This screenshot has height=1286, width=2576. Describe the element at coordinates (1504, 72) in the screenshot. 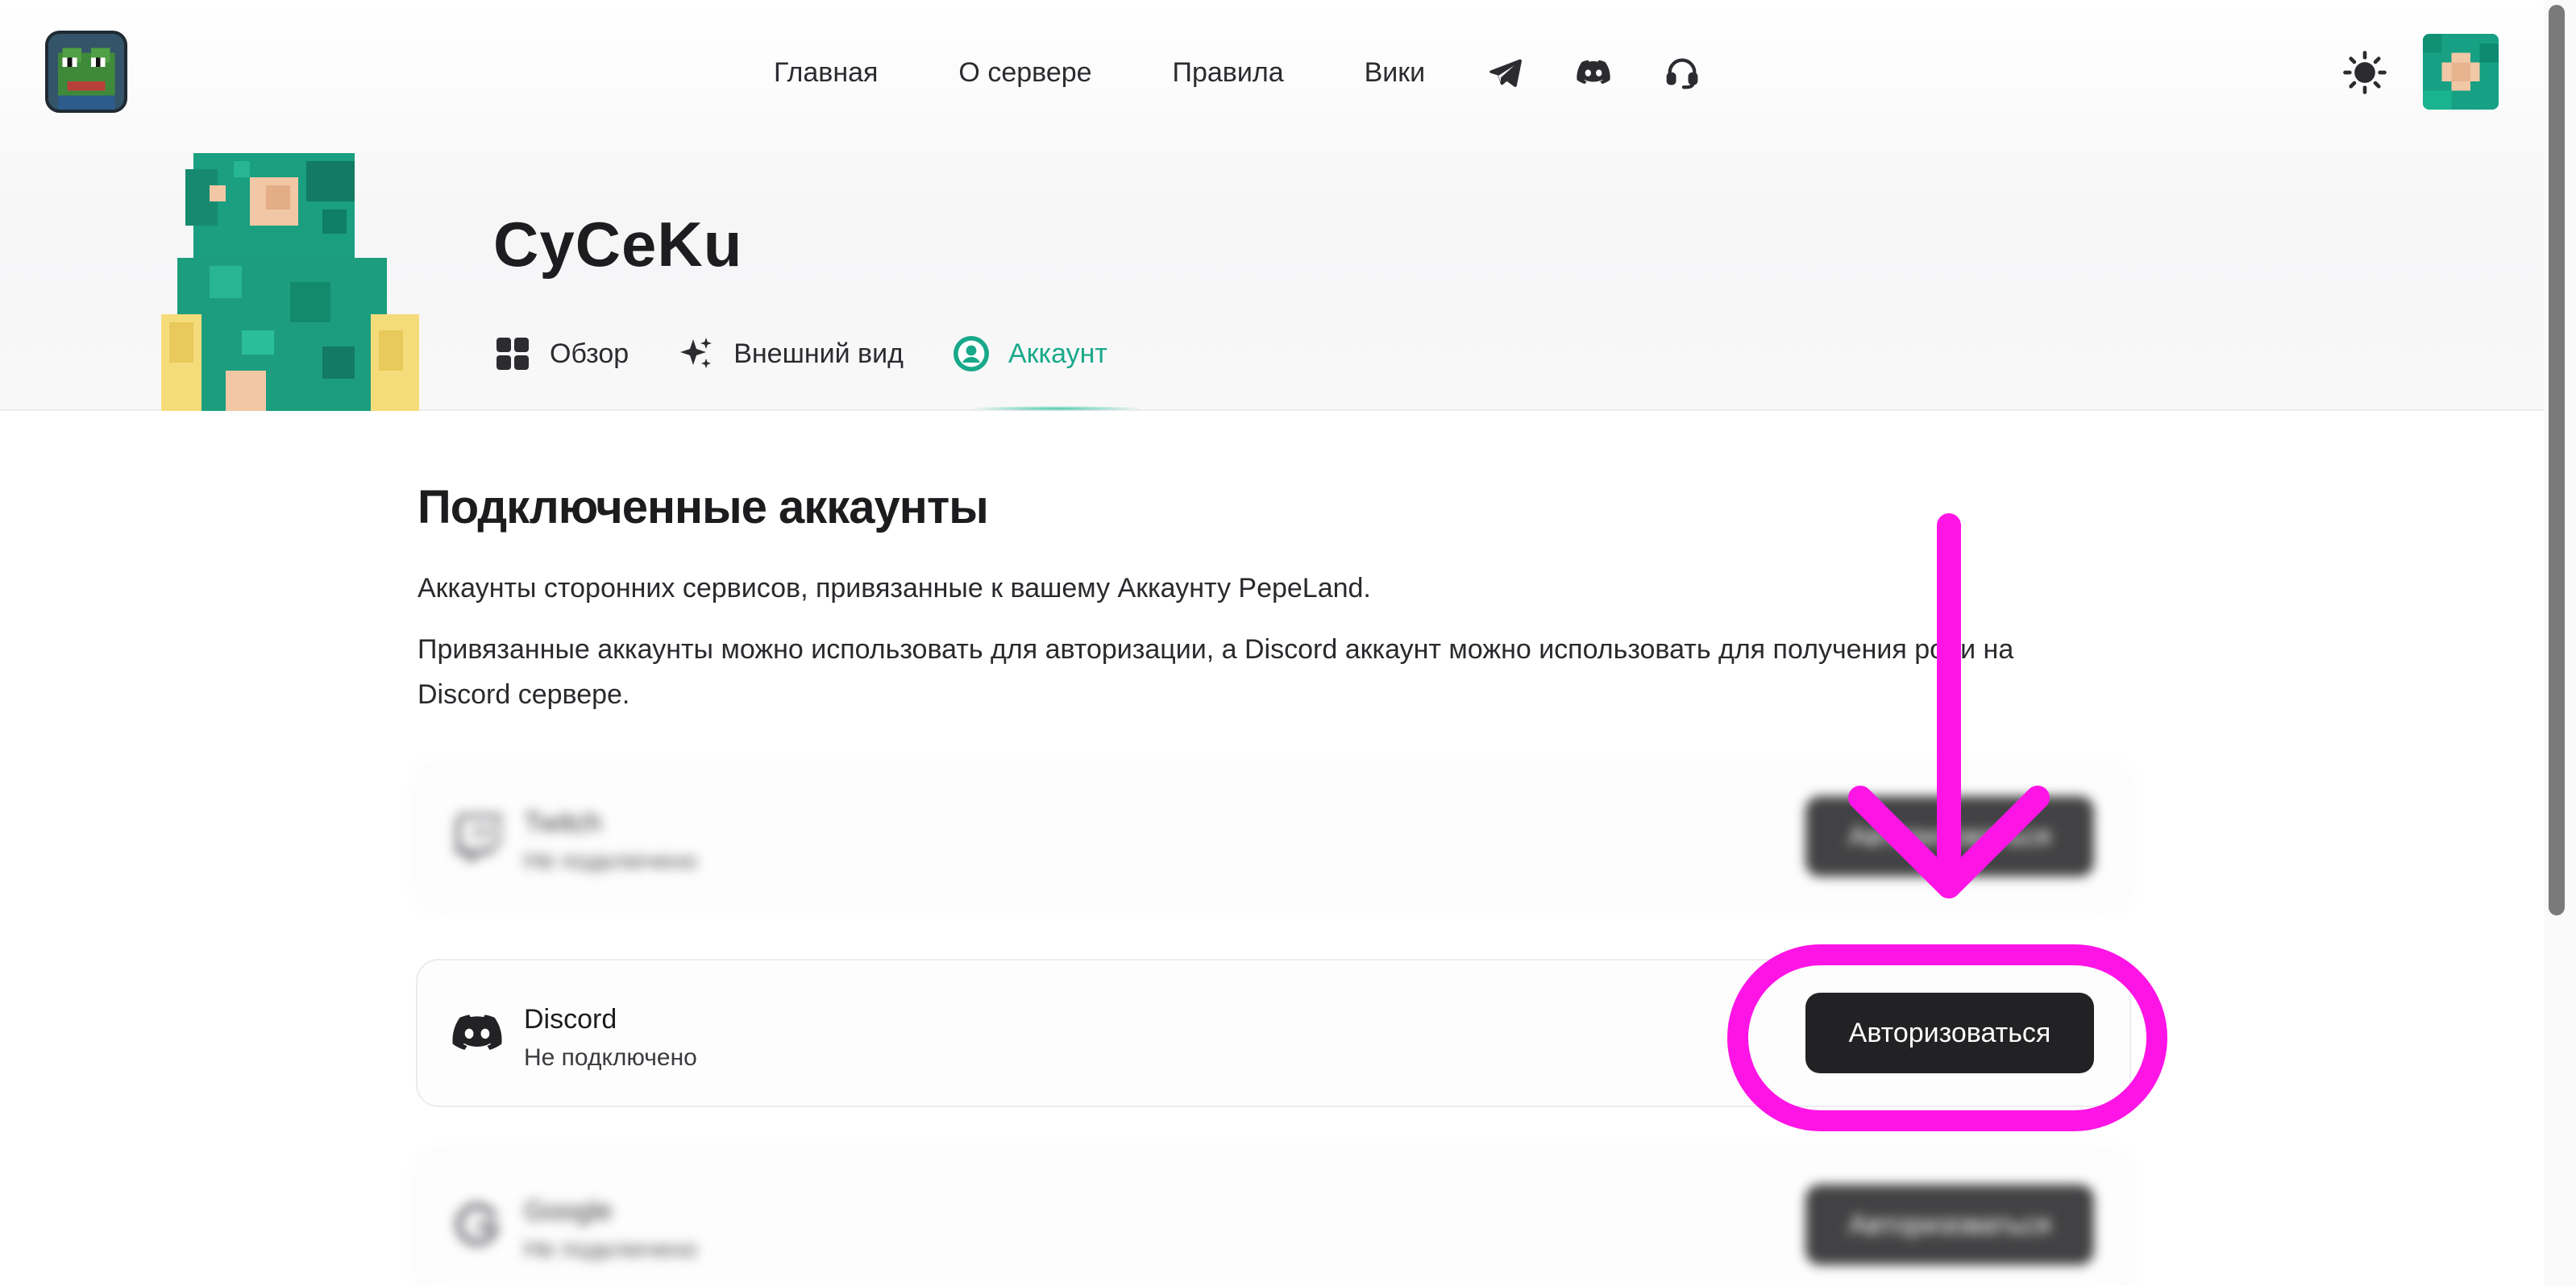

I see `telegram-icon` at that location.